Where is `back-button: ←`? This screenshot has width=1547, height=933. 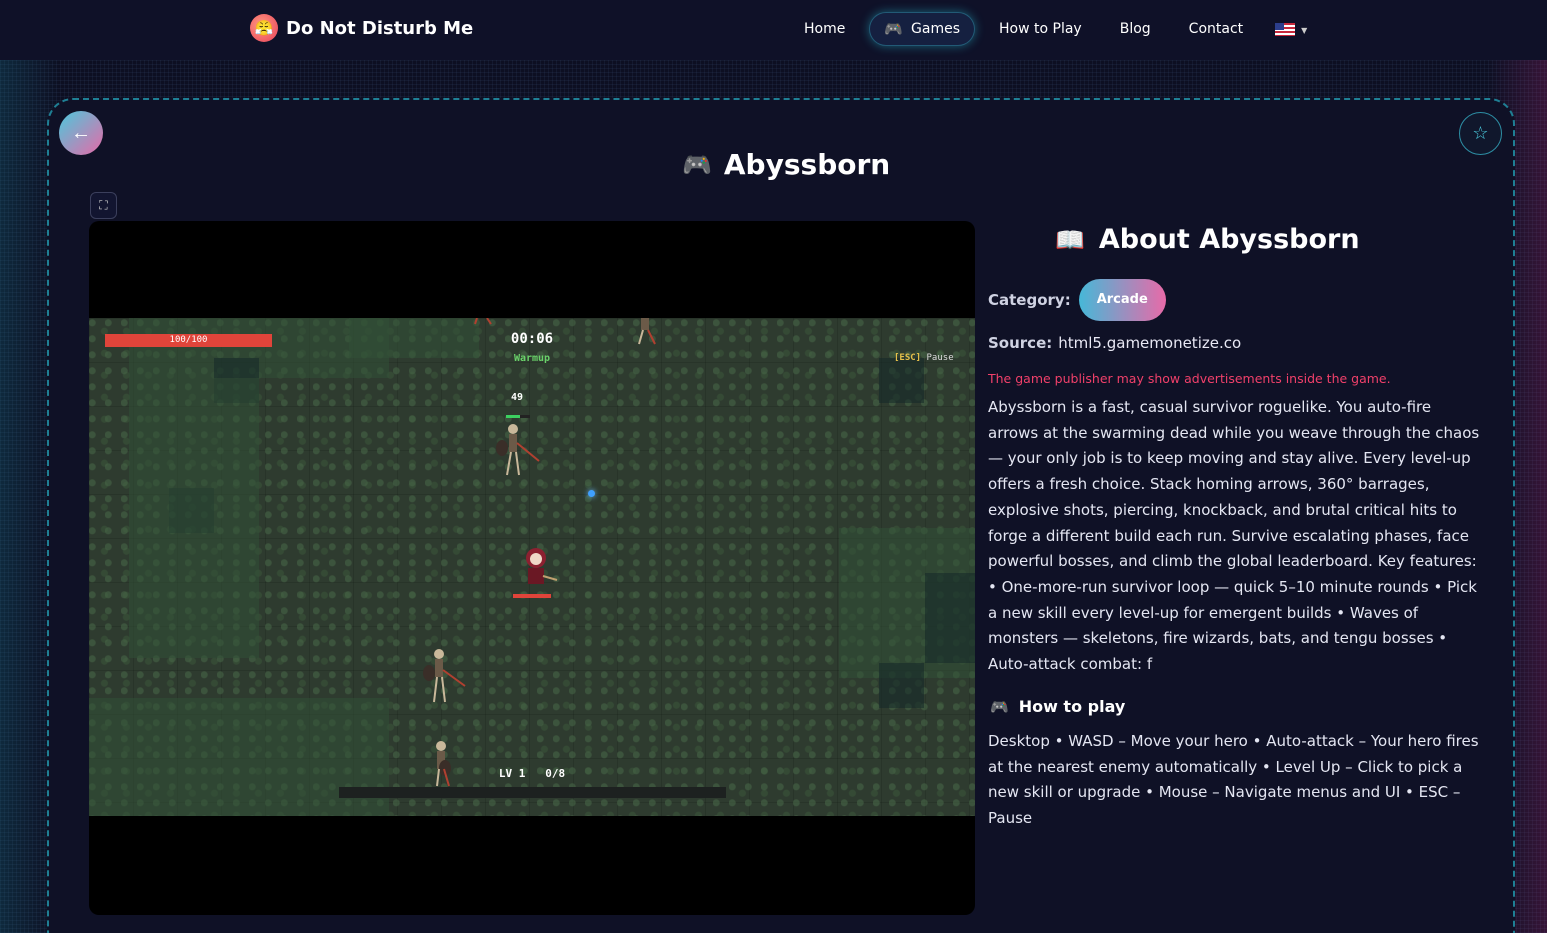
back-button: ← is located at coordinates (81, 133).